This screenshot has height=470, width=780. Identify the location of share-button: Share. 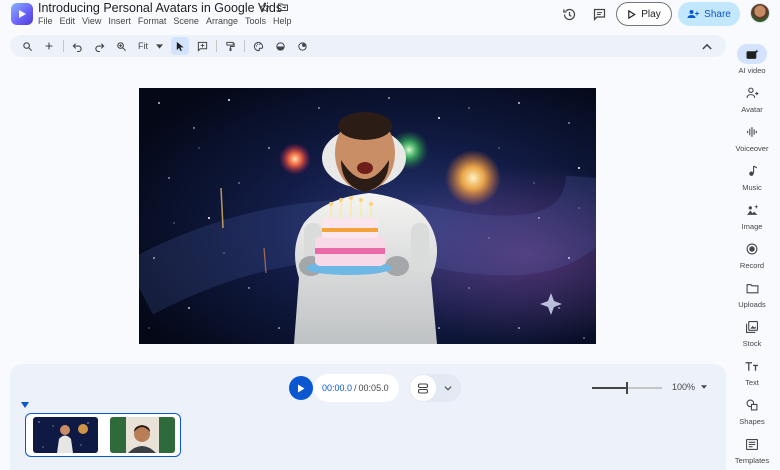
(709, 14).